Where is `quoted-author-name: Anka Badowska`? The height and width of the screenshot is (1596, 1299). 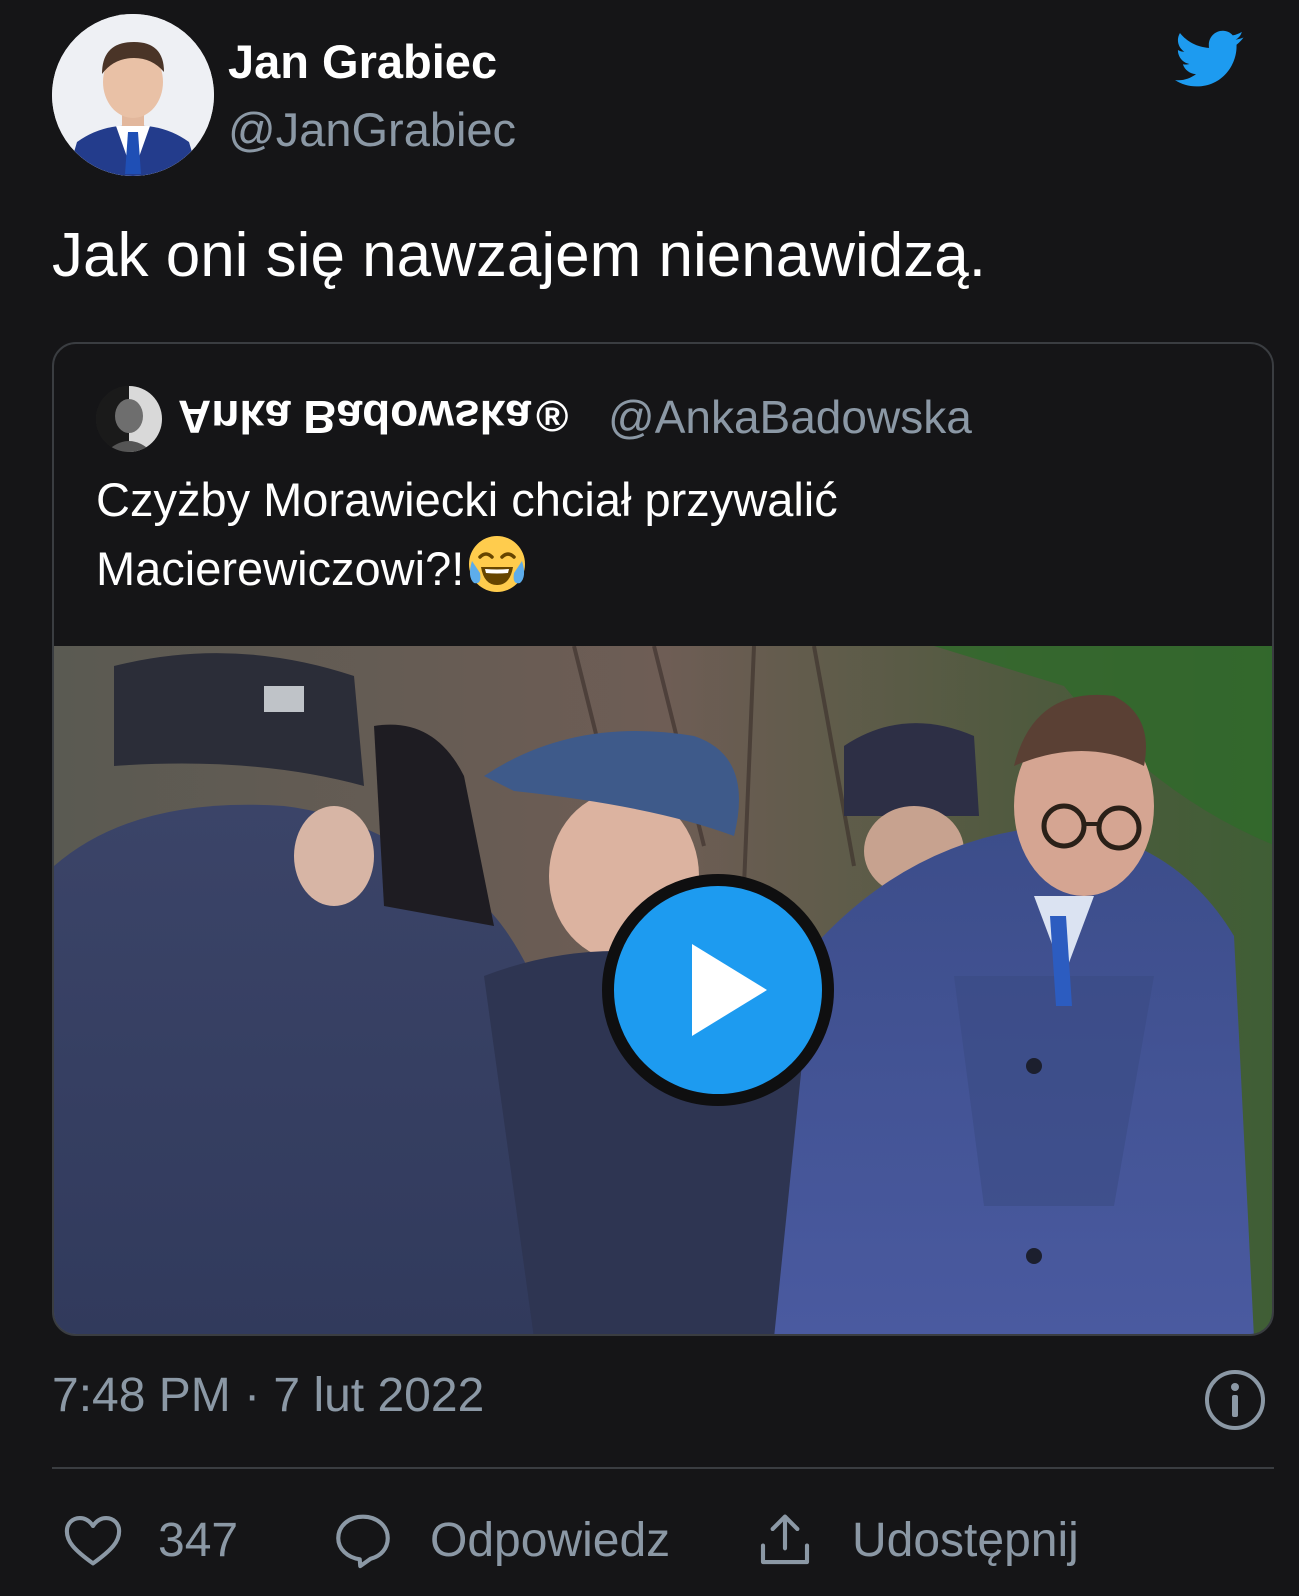 quoted-author-name: Anka Badowska is located at coordinates (354, 417).